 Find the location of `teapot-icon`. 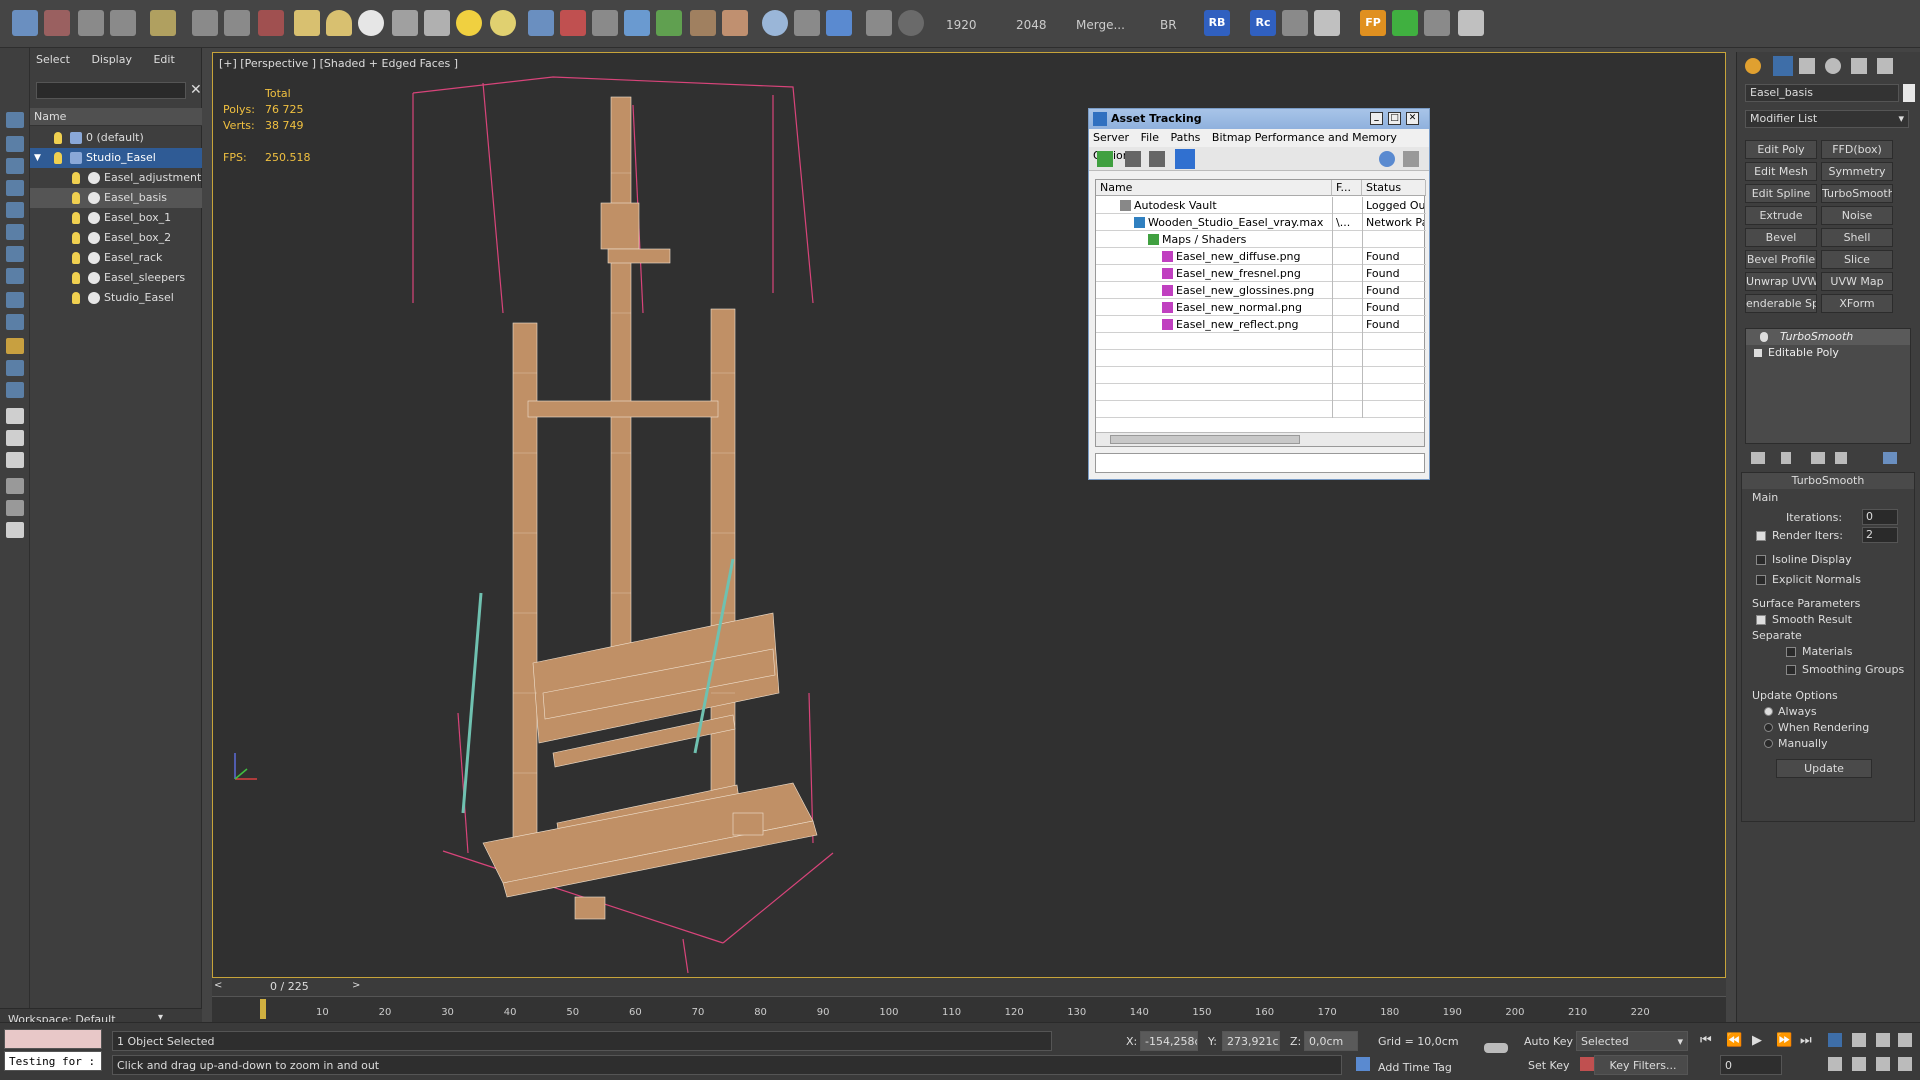

teapot-icon is located at coordinates (405, 23).